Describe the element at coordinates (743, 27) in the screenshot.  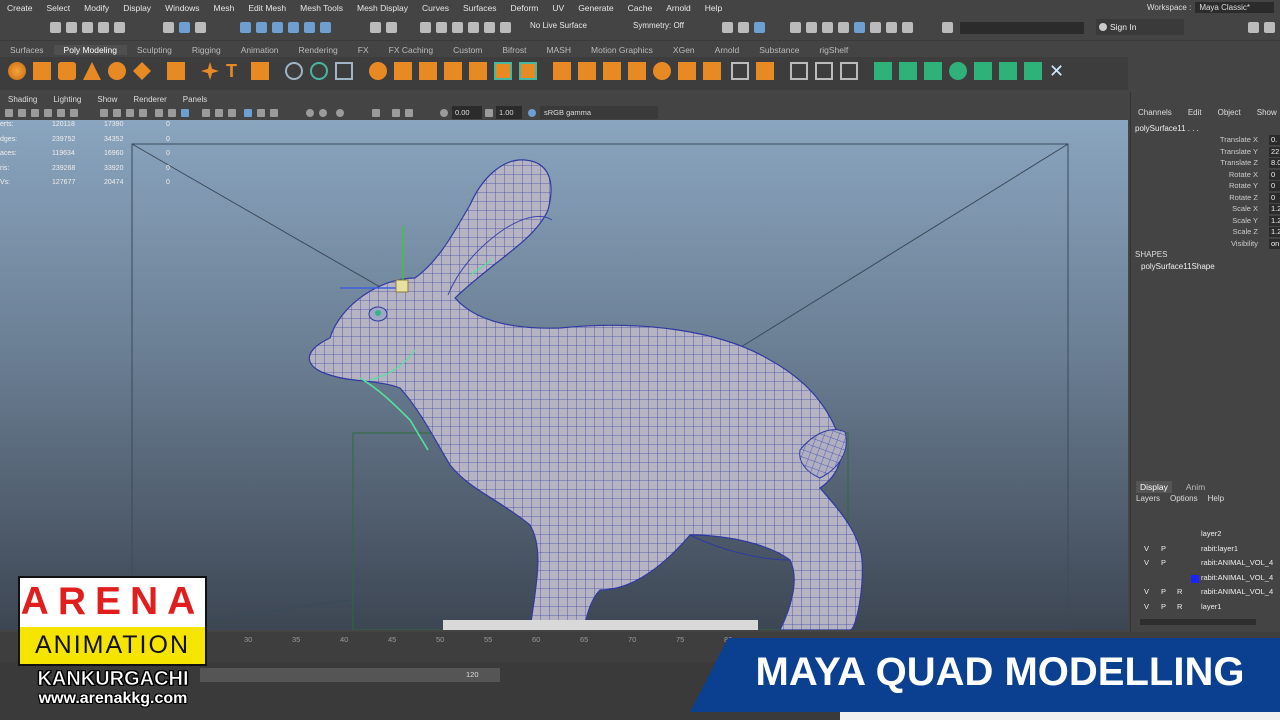
I see `attribute-editor-icon` at that location.